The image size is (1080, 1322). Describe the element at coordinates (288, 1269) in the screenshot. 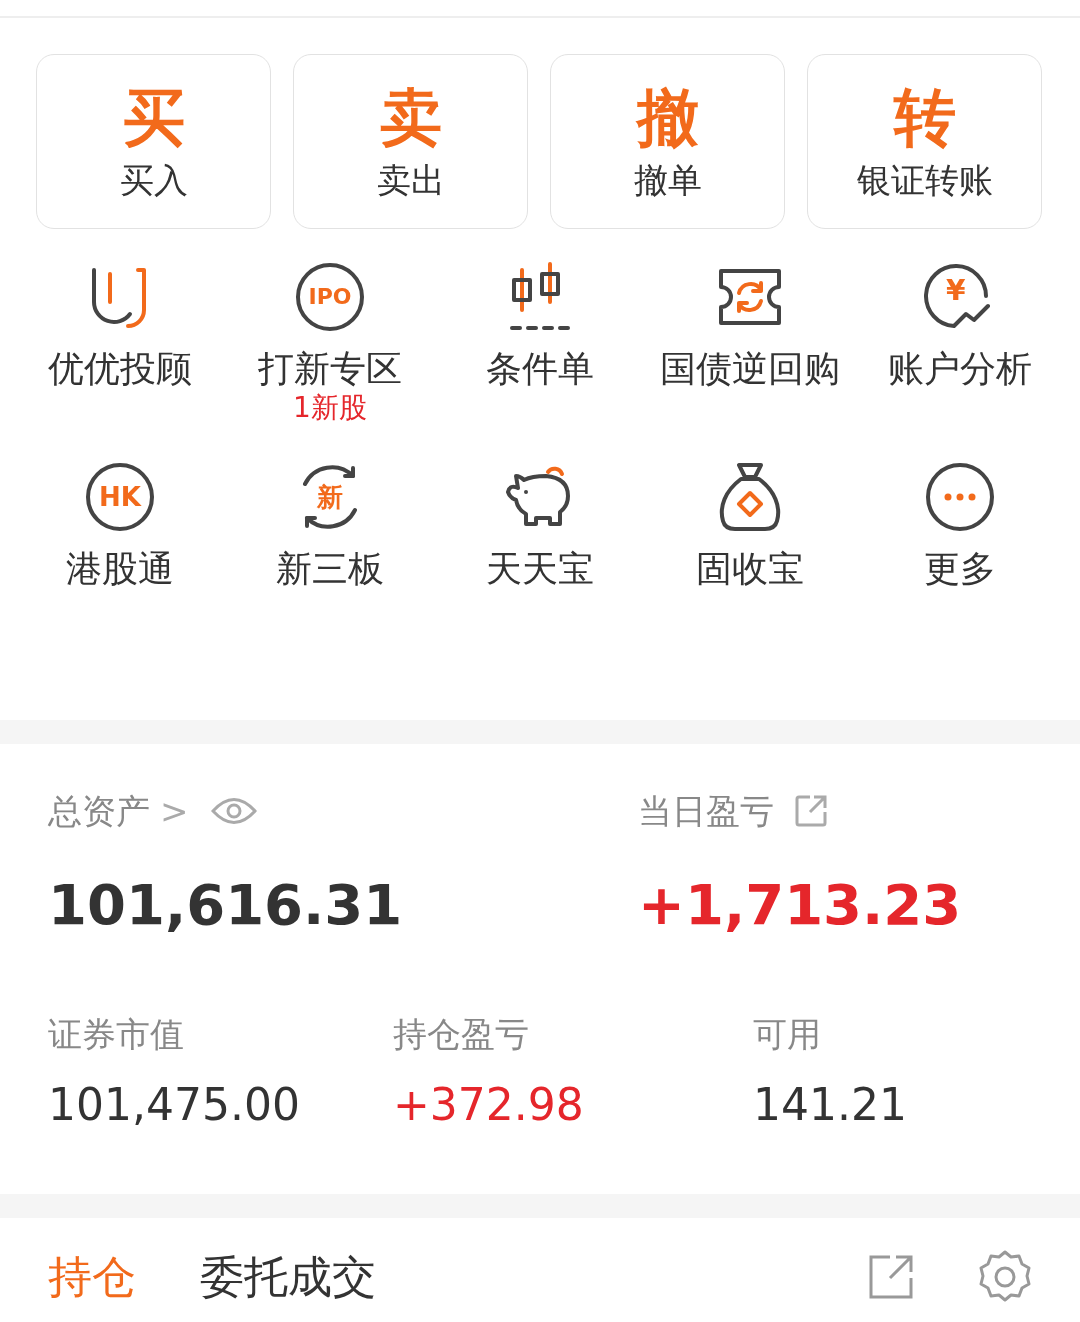

I see `tab: 委托成交` at that location.